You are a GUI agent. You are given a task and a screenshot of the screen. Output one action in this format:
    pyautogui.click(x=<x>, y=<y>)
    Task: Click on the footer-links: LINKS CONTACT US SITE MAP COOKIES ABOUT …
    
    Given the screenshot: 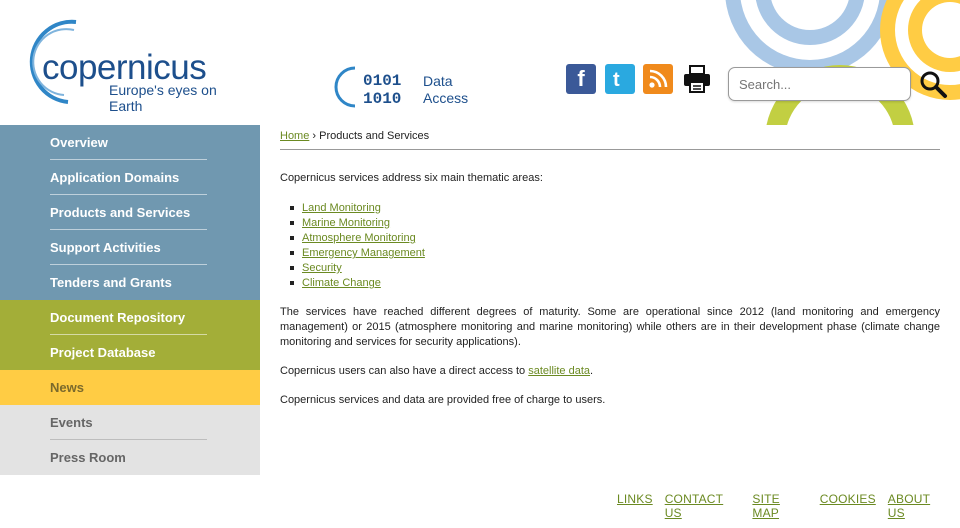 What is the action you would take?
    pyautogui.click(x=788, y=506)
    